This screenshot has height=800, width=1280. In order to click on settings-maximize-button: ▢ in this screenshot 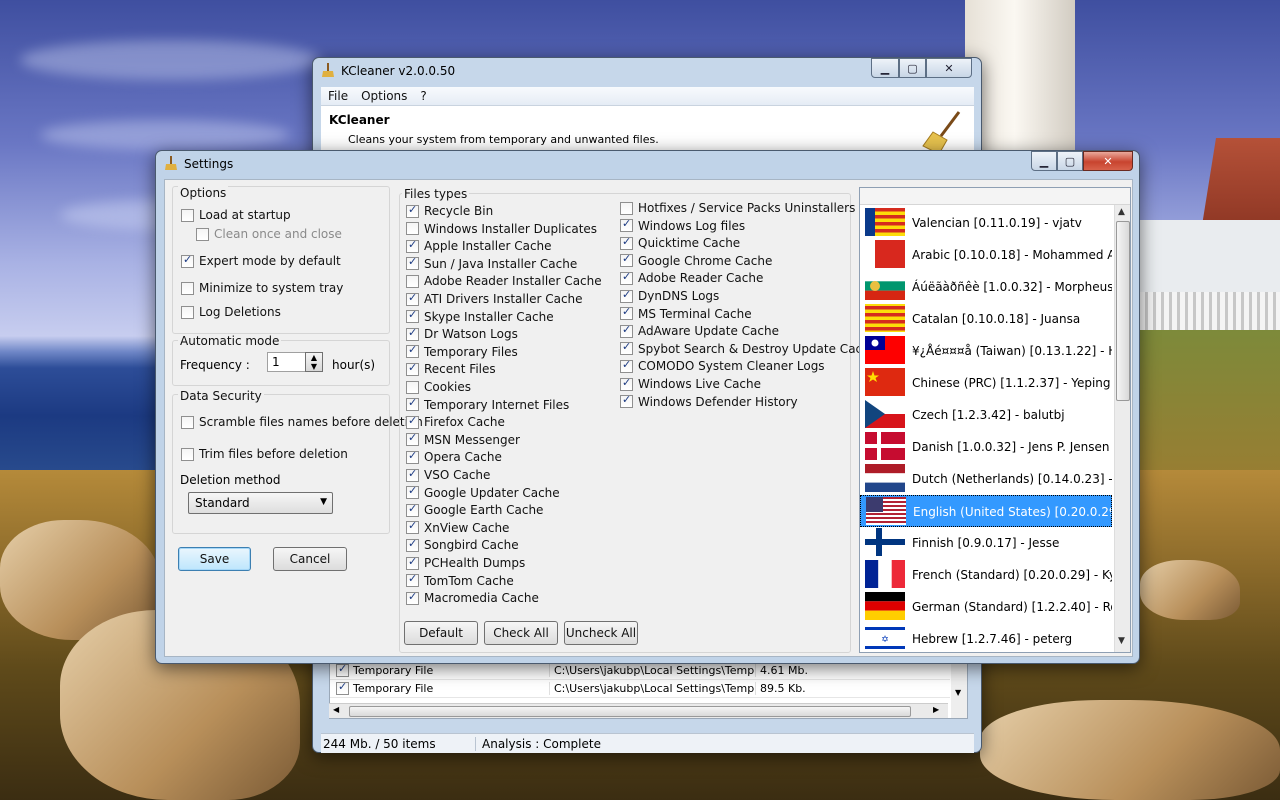, I will do `click(1070, 161)`.